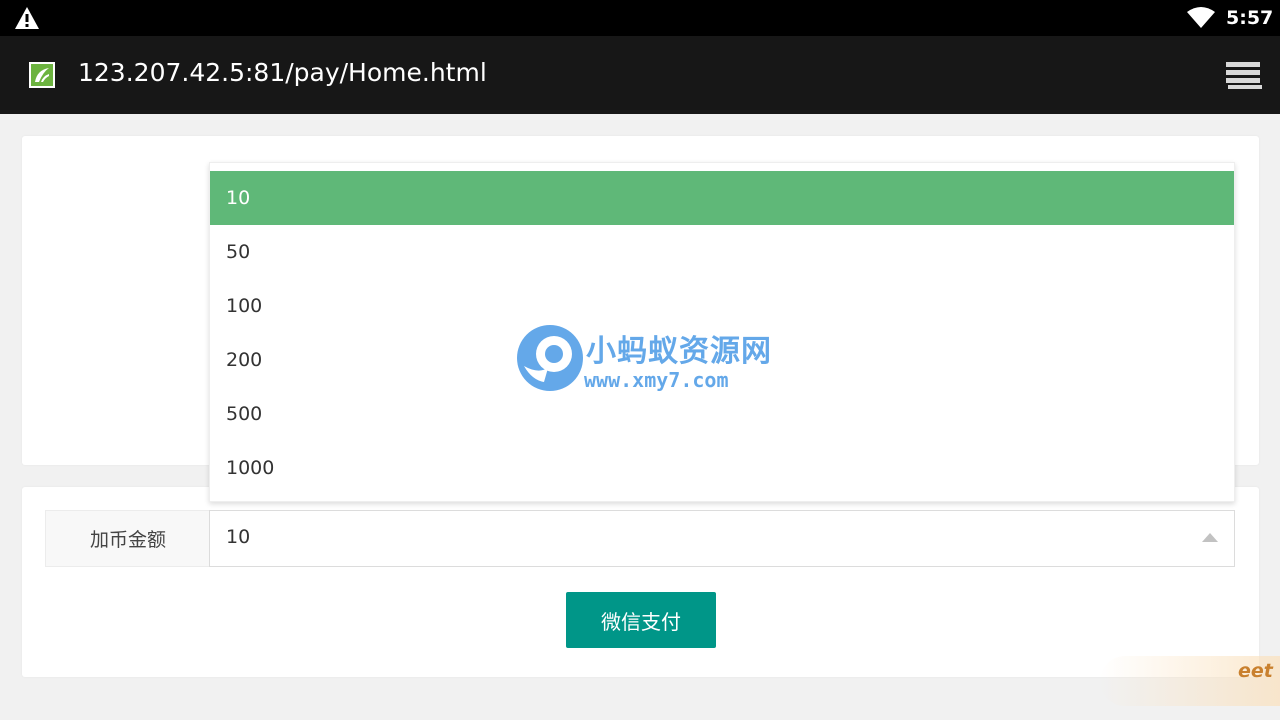 The width and height of the screenshot is (1280, 720). Describe the element at coordinates (722, 252) in the screenshot. I see `dropdown-option: 50` at that location.